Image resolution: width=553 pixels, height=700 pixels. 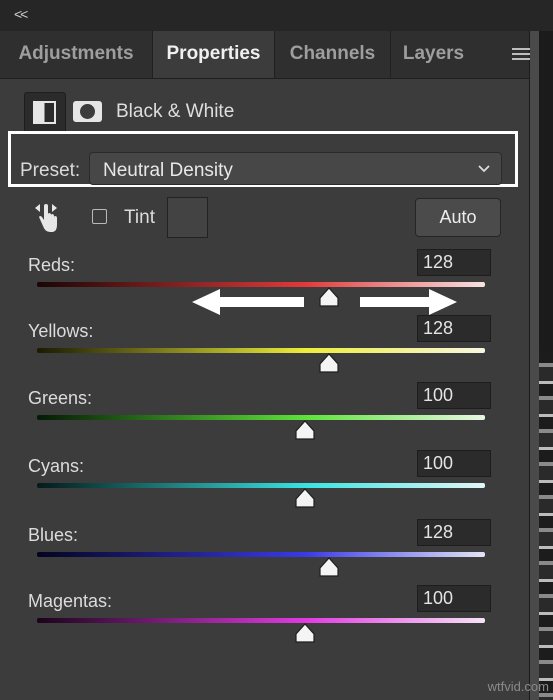 I want to click on half-square-icon, so click(x=44, y=112).